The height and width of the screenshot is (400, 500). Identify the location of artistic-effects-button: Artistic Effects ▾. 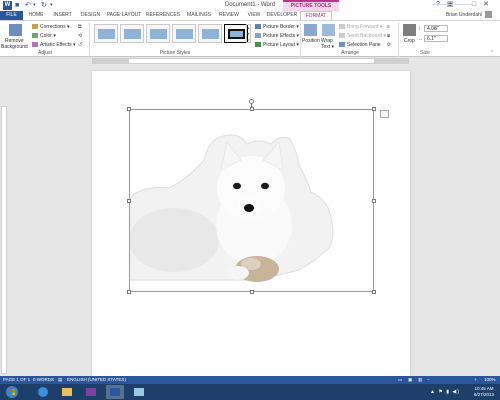
(53, 45).